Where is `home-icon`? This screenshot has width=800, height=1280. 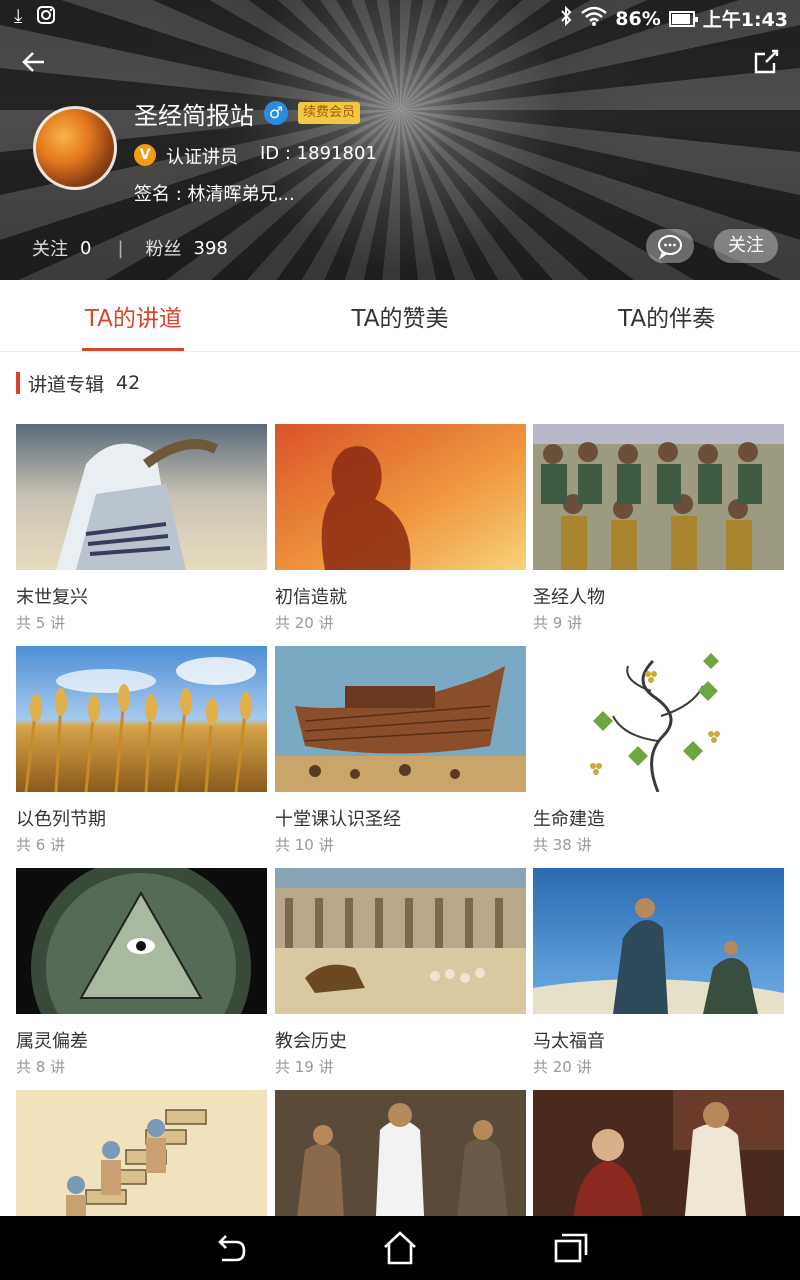
home-icon is located at coordinates (400, 1248).